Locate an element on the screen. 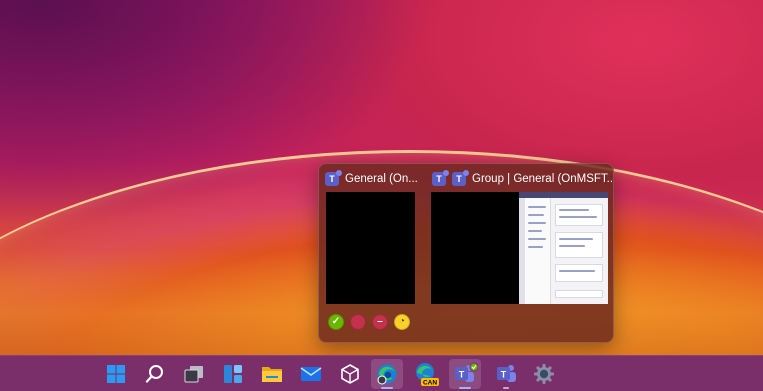 Image resolution: width=763 pixels, height=391 pixels. cube-icon is located at coordinates (350, 374).